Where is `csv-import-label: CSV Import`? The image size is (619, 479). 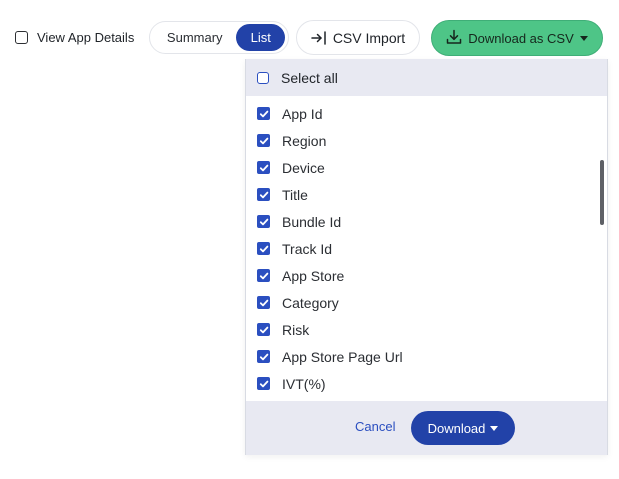 csv-import-label: CSV Import is located at coordinates (369, 37).